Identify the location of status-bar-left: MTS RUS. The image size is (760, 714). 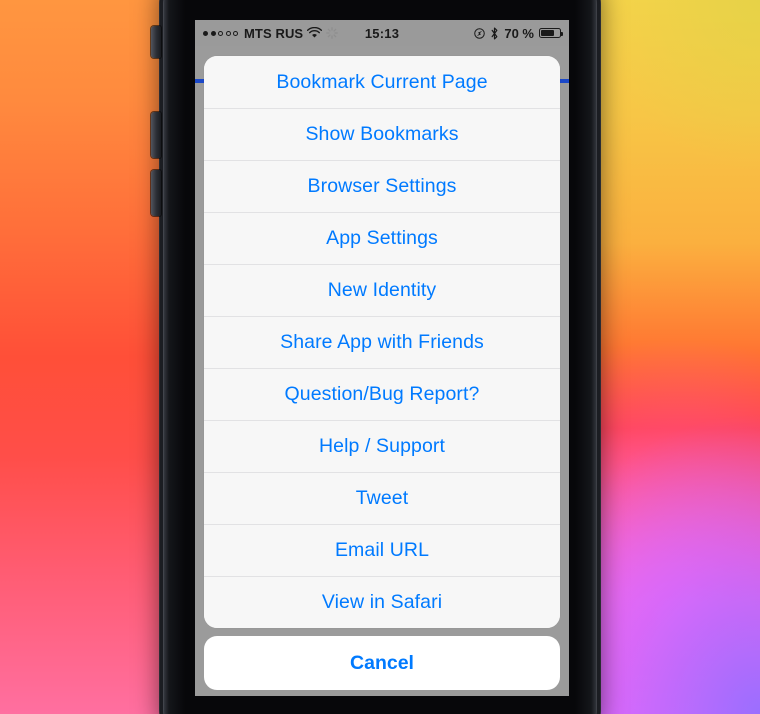
(275, 33).